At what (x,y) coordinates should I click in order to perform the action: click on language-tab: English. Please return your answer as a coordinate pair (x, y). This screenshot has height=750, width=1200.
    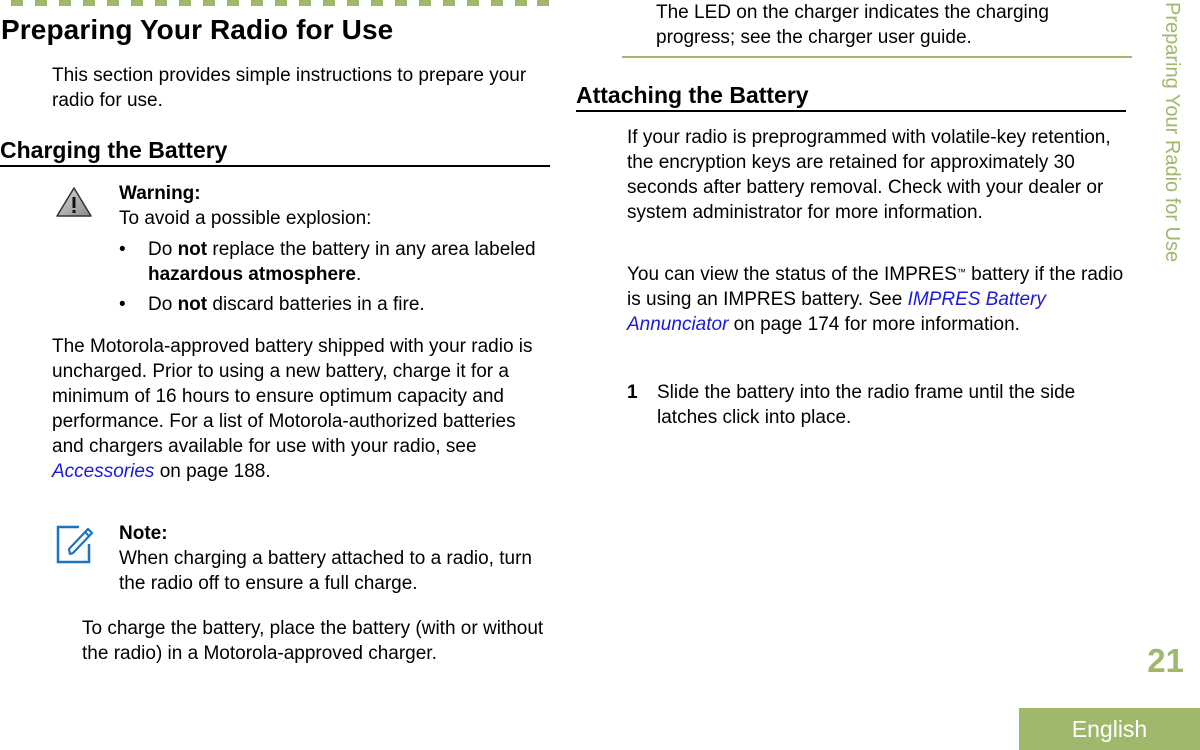
    Looking at the image, I should click on (1109, 729).